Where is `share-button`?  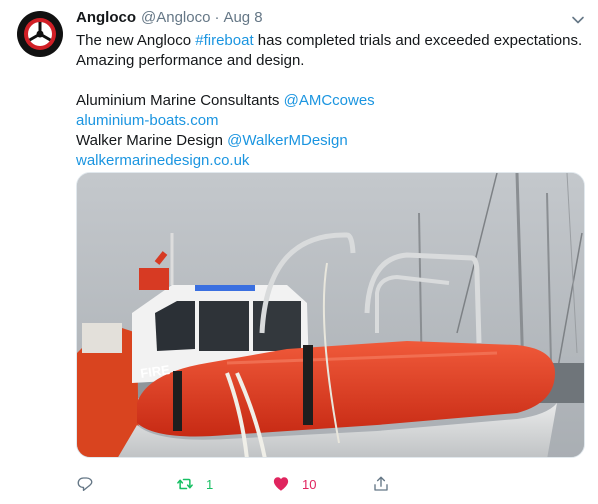 share-button is located at coordinates (381, 484).